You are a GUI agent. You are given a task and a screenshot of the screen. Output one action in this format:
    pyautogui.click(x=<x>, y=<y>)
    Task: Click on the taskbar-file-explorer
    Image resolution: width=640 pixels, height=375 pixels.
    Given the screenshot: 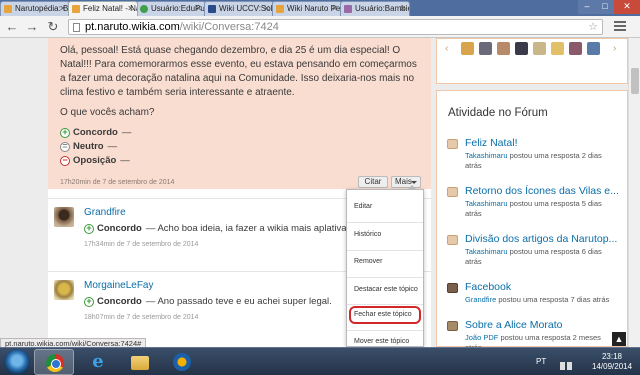 What is the action you would take?
    pyautogui.click(x=140, y=362)
    